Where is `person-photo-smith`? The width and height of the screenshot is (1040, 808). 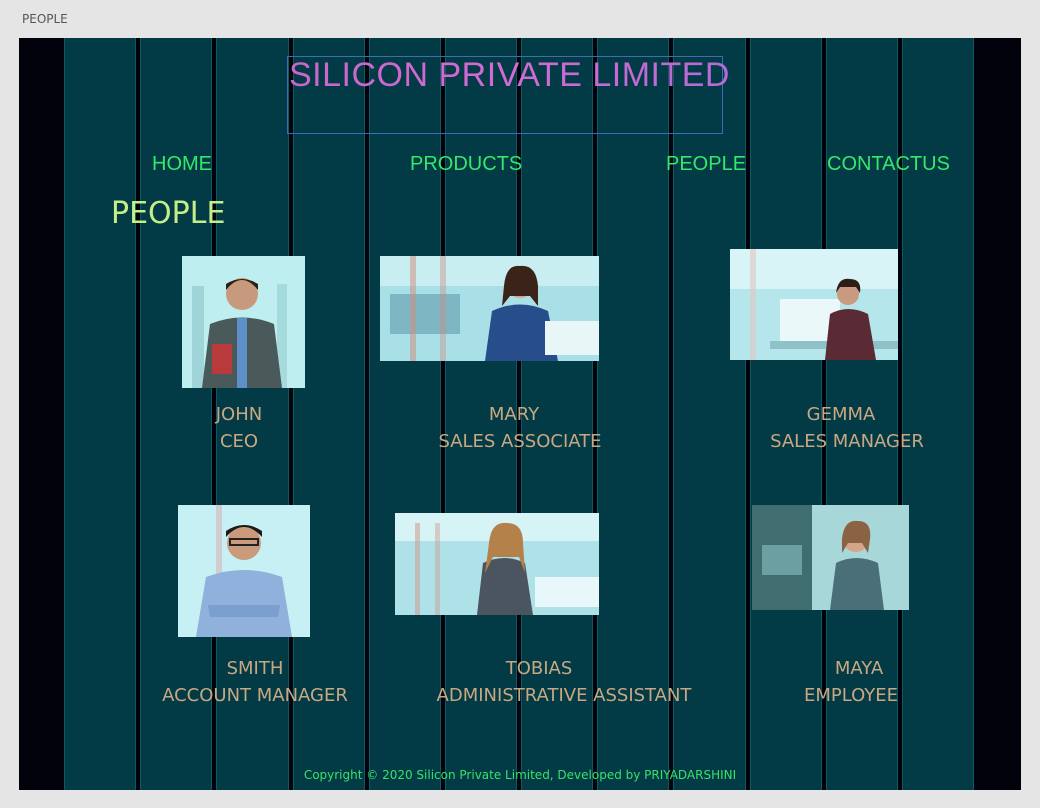
person-photo-smith is located at coordinates (244, 571).